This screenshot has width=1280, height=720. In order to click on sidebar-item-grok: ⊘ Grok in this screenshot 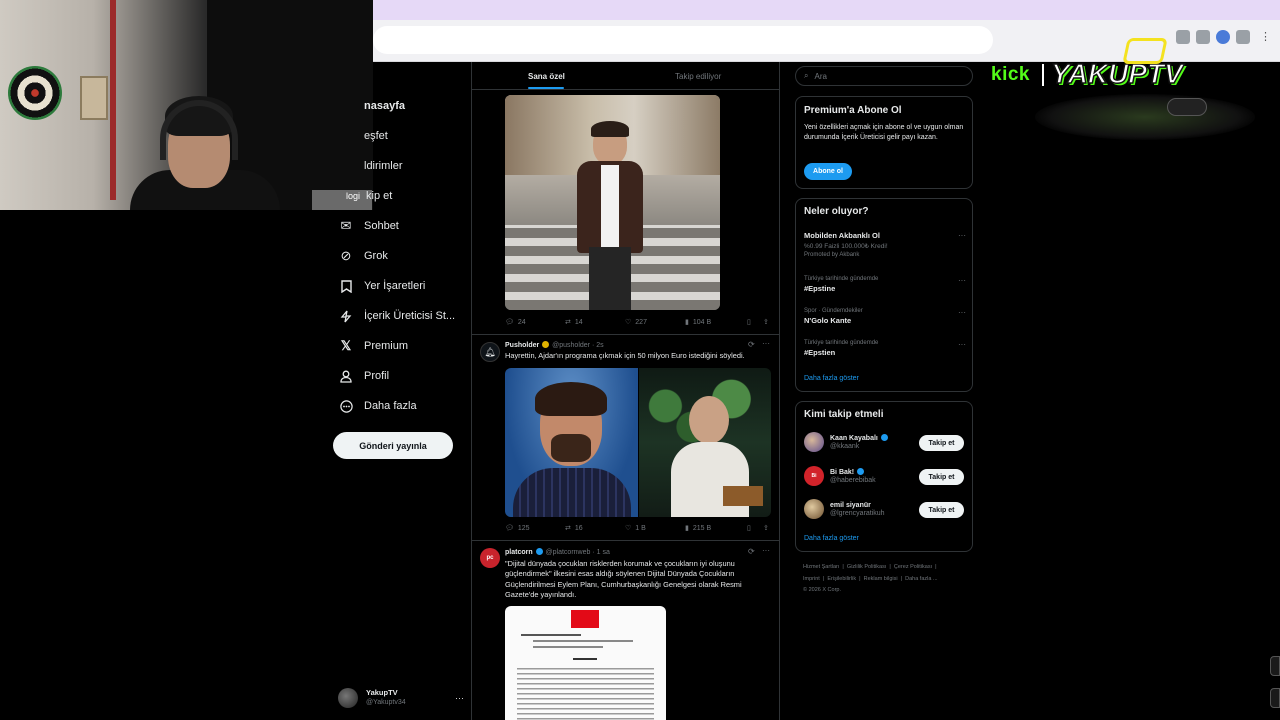, I will do `click(363, 256)`.